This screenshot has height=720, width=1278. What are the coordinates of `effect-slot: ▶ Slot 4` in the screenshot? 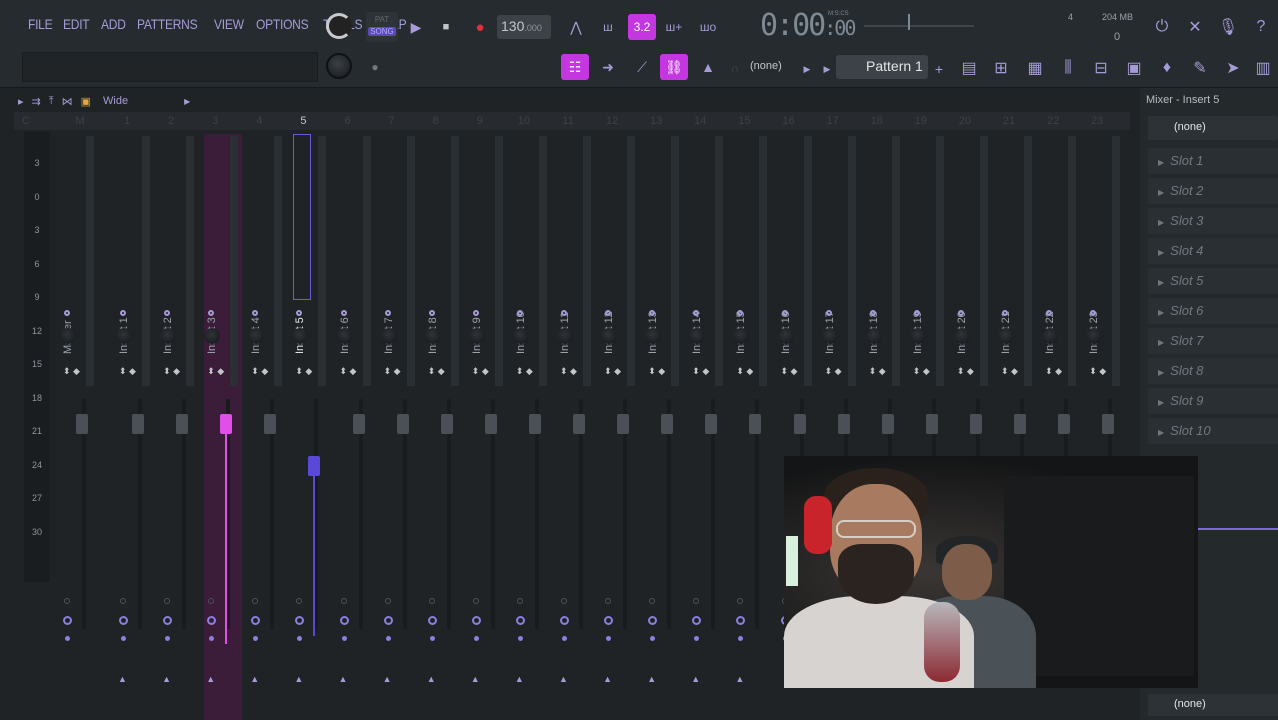 It's located at (1213, 251).